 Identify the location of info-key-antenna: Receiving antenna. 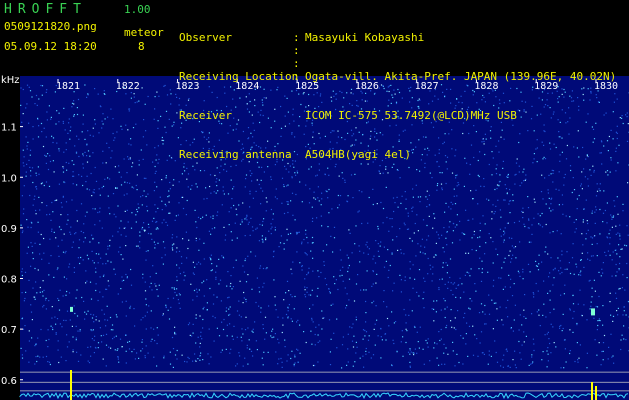
(235, 154).